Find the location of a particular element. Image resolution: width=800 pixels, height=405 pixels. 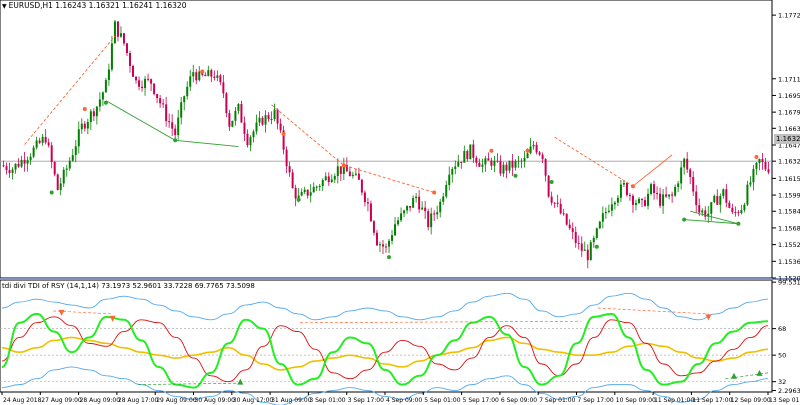

sub-tick-label: 32 is located at coordinates (782, 382).